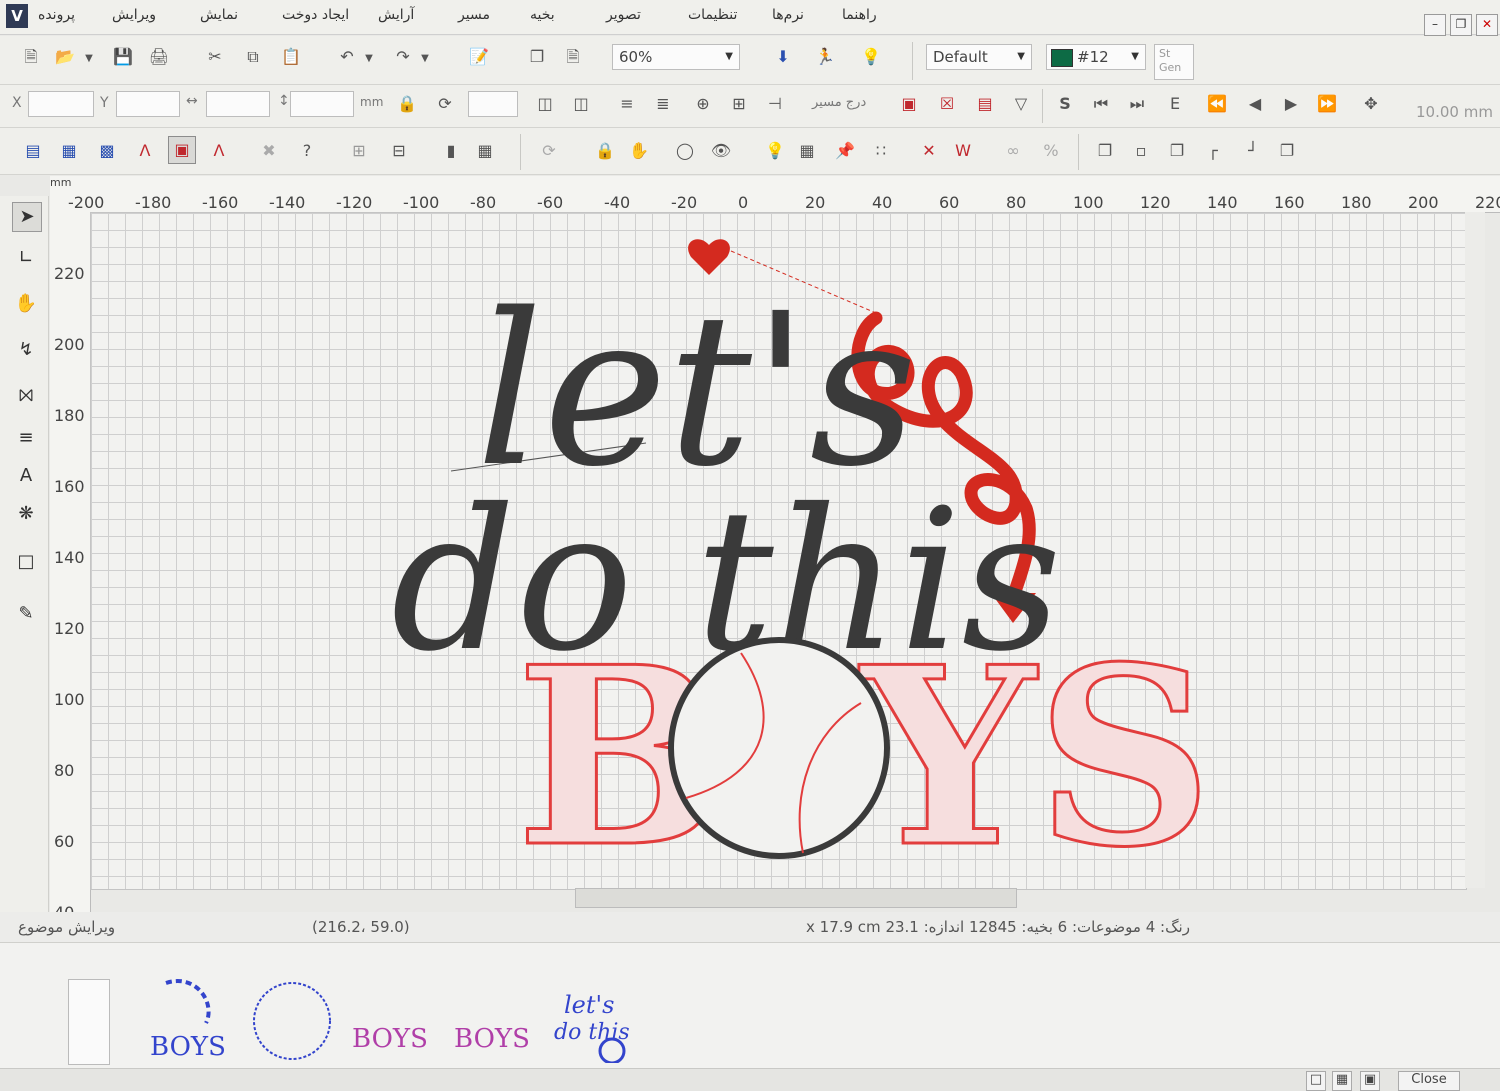  I want to click on fill-icon: ≡, so click(26, 438).